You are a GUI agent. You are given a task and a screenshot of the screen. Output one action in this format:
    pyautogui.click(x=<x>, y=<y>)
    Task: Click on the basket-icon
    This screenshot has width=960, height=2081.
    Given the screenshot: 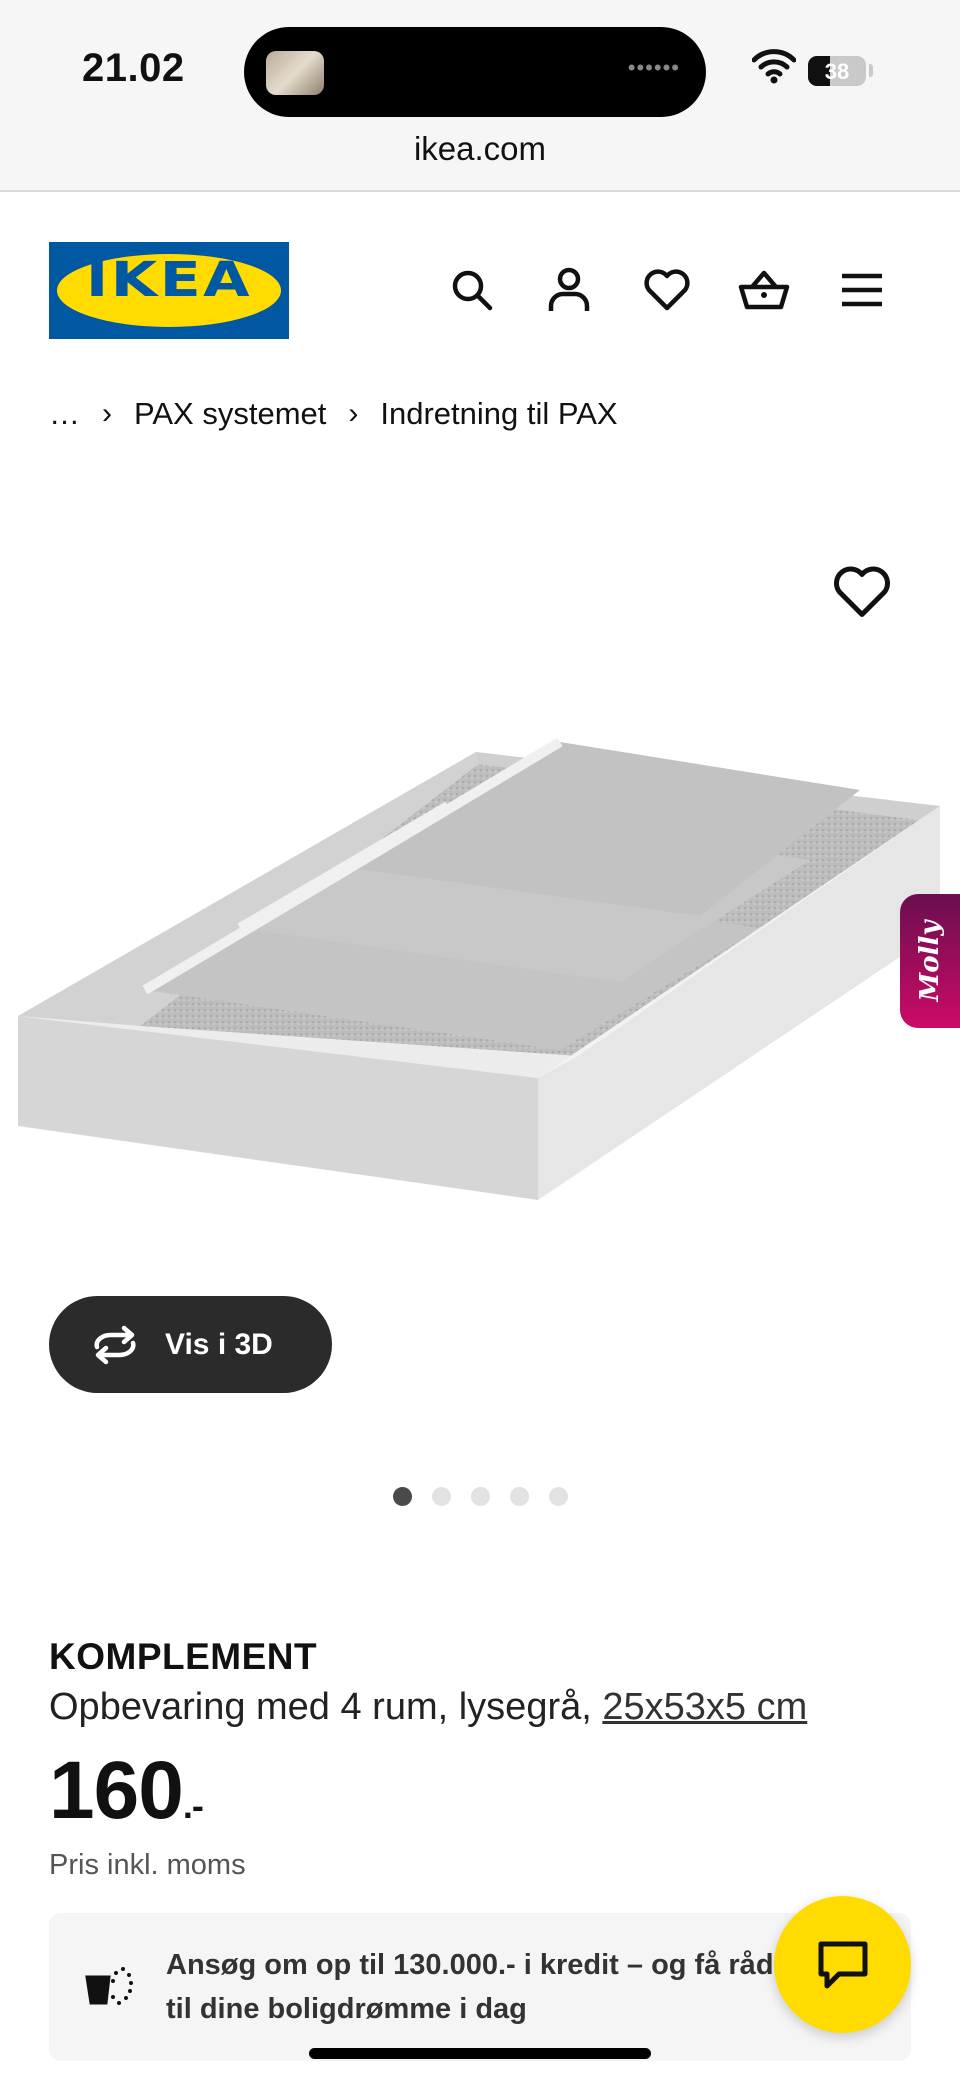 What is the action you would take?
    pyautogui.click(x=764, y=290)
    